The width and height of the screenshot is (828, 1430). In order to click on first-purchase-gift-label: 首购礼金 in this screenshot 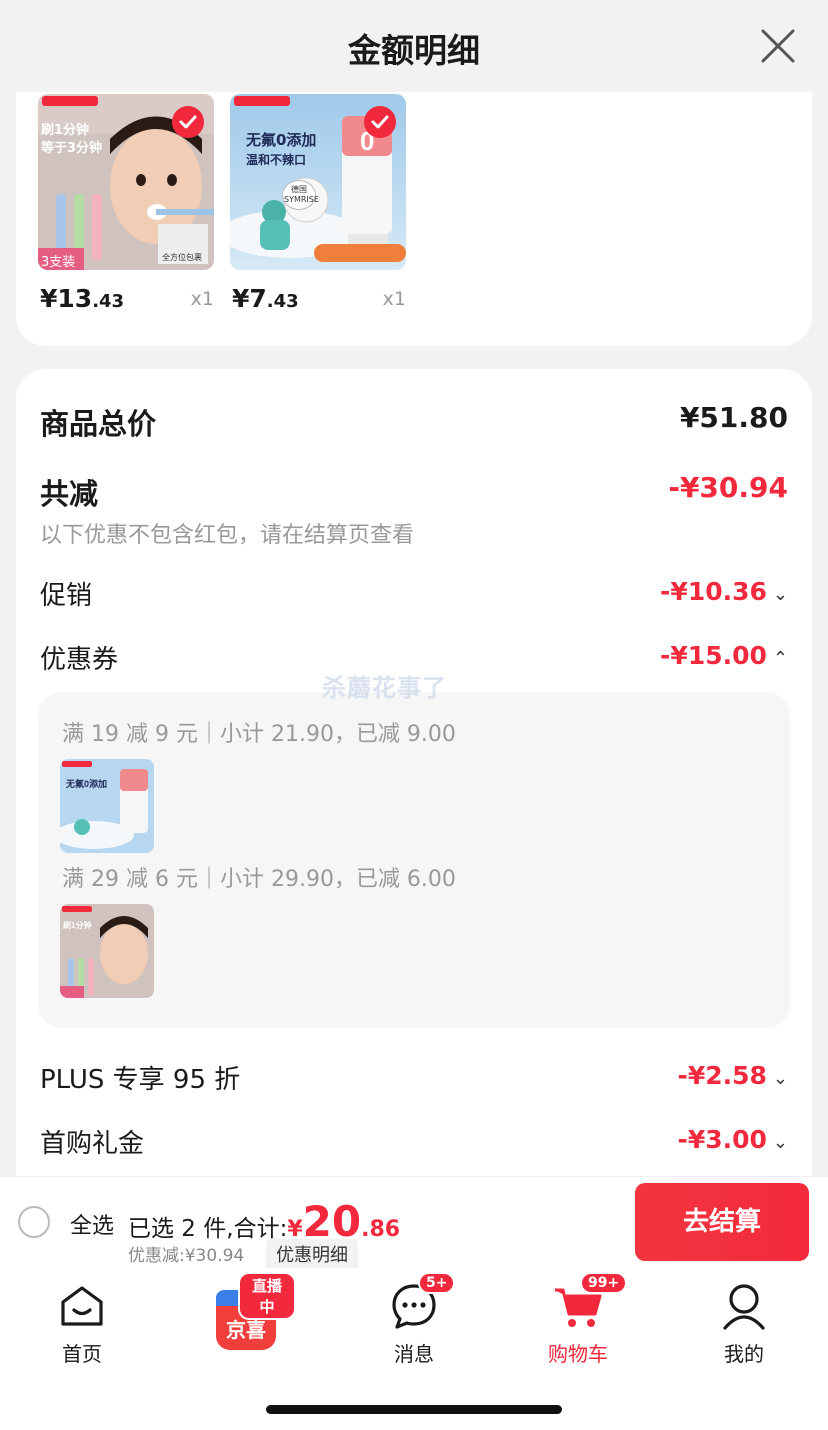, I will do `click(92, 1144)`.